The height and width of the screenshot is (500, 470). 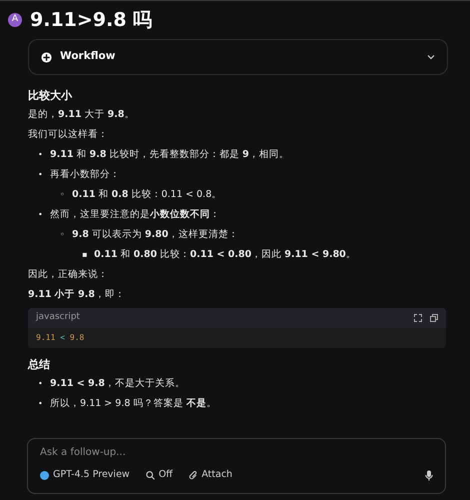 I want to click on copy-icon, so click(x=434, y=318).